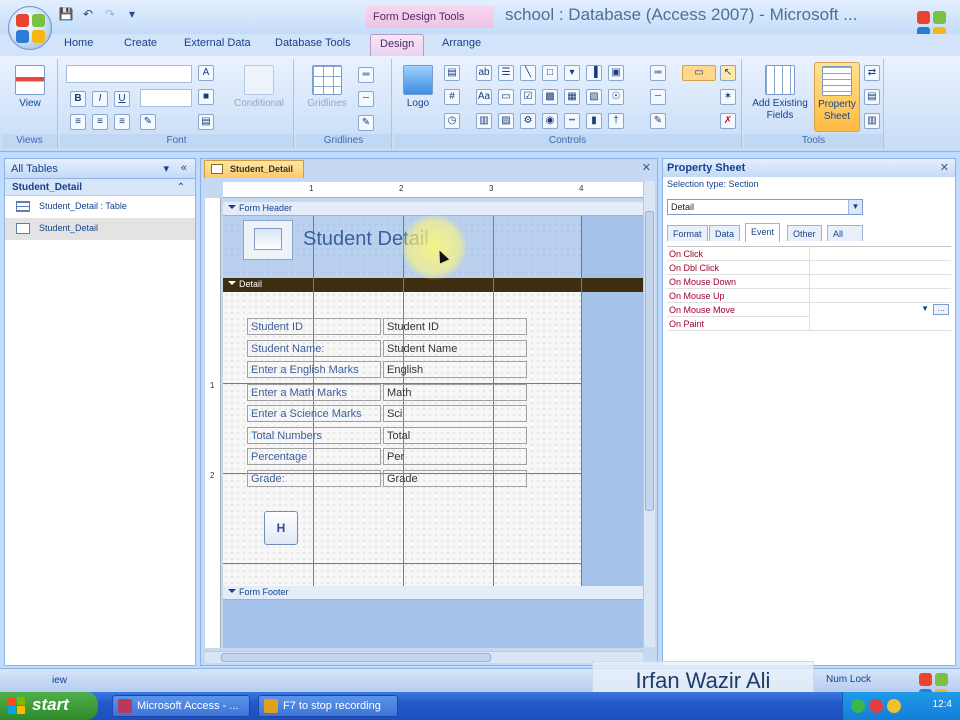 The height and width of the screenshot is (720, 960). What do you see at coordinates (594, 121) in the screenshot?
I see `toggle-button-icon: ▮` at bounding box center [594, 121].